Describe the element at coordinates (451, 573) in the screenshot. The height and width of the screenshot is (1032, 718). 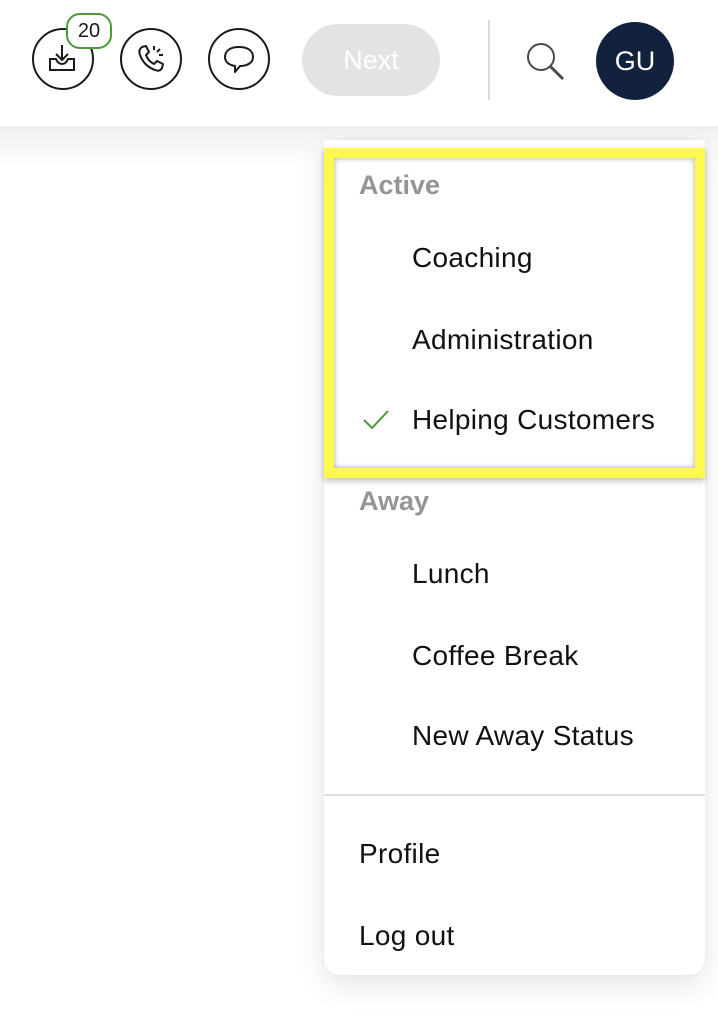
I see `menu-item-label: Lunch` at that location.